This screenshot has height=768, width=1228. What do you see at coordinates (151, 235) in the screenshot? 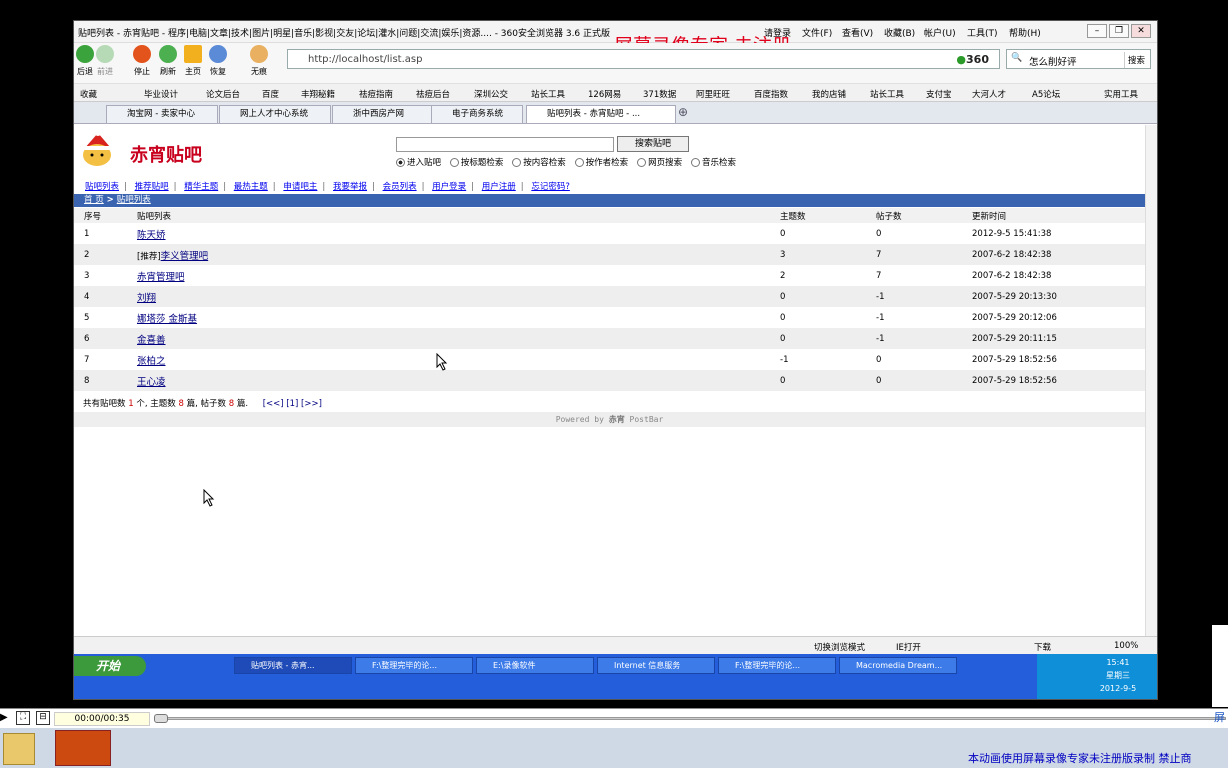
I see `bar-link: 陈天娇` at bounding box center [151, 235].